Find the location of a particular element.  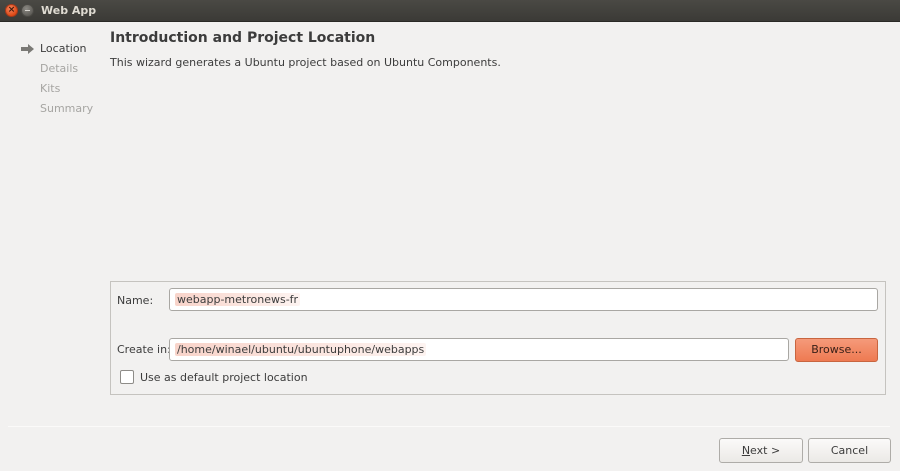

nav-step-label: Details is located at coordinates (59, 68).